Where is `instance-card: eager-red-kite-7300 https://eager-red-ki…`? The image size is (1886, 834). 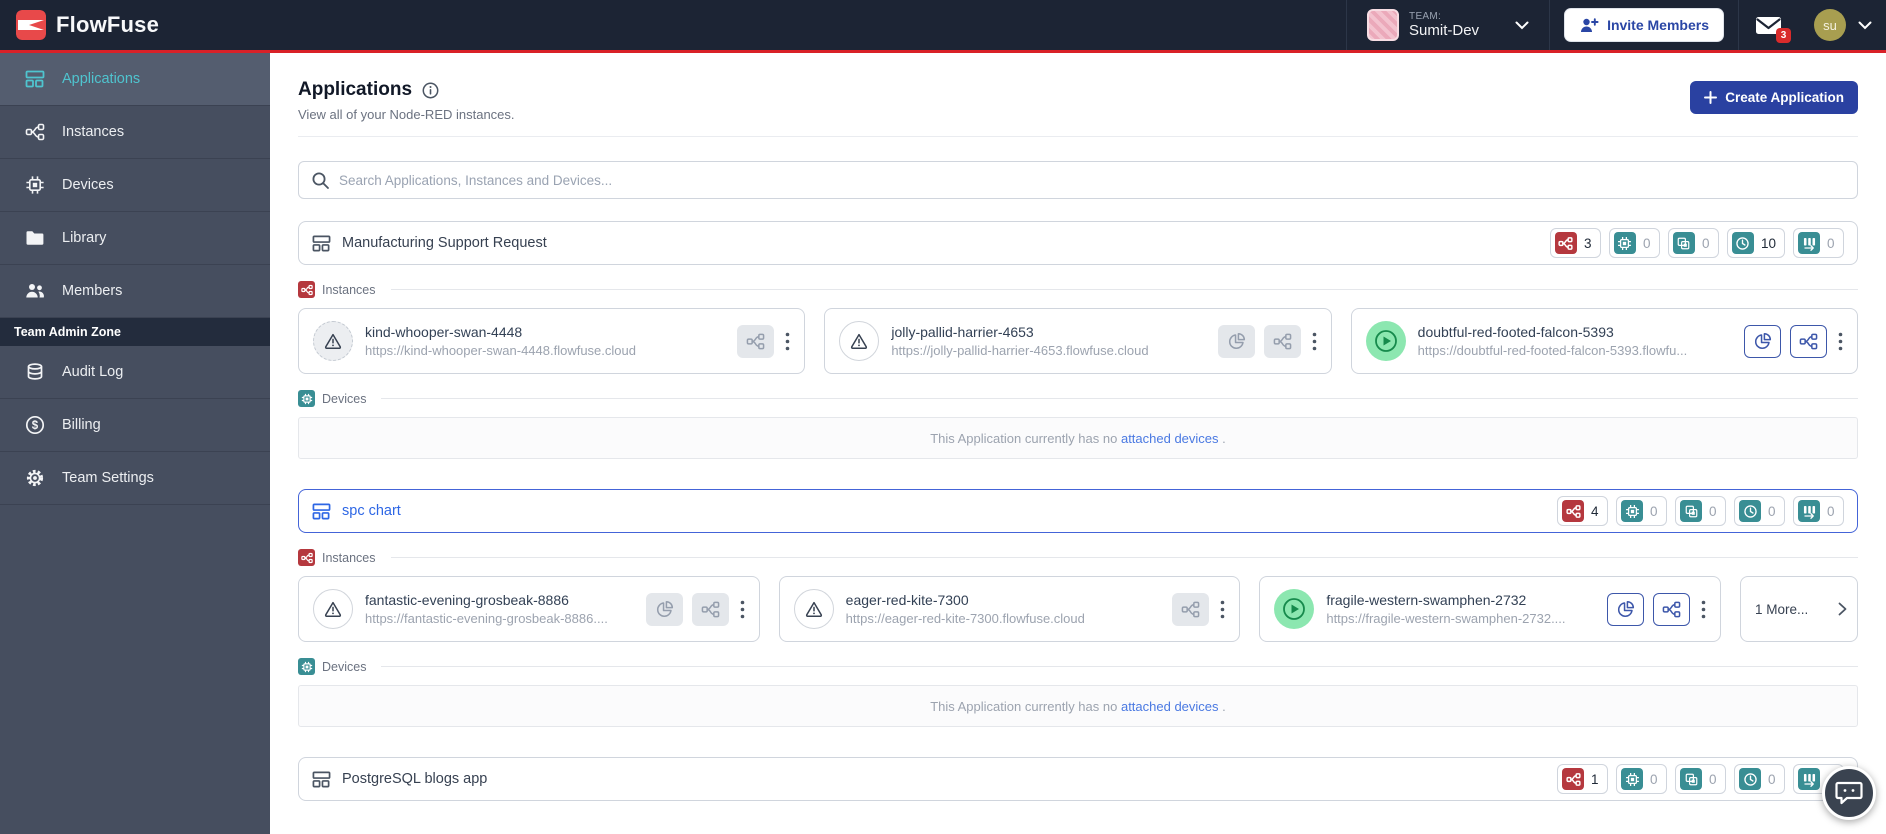
instance-card: eager-red-kite-7300 https://eager-red-ki… is located at coordinates (1009, 609).